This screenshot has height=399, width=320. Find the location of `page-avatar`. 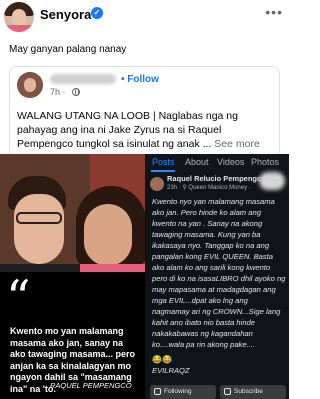

page-avatar is located at coordinates (19, 17).